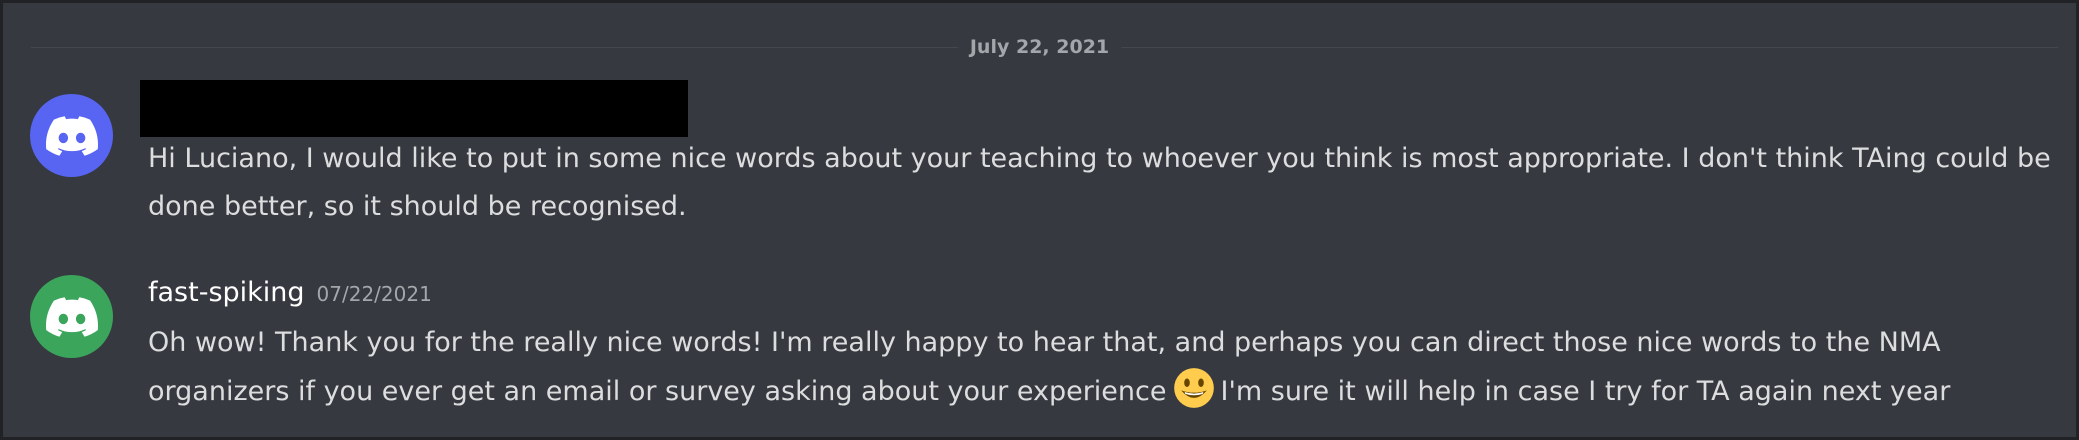  Describe the element at coordinates (1194, 388) in the screenshot. I see `smiley-emoji-icon` at that location.